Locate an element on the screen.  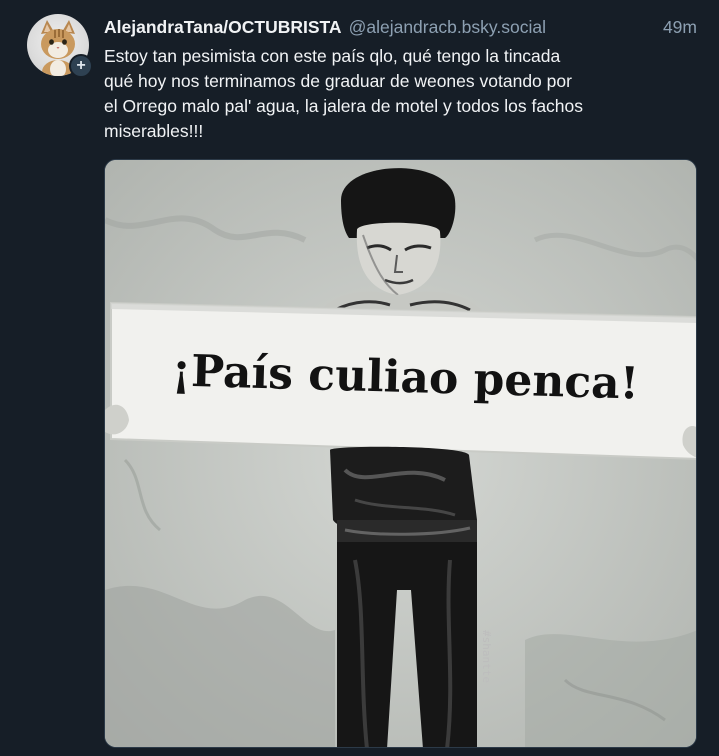
post-text-line: miserables!!! is located at coordinates (154, 131).